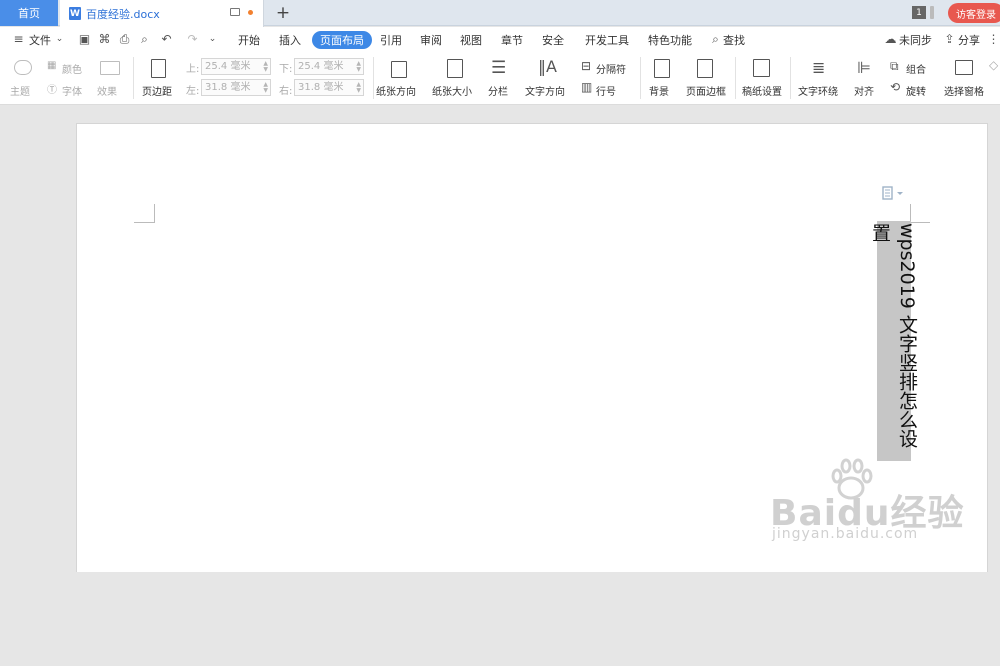  I want to click on text-wrap-button: 文字环绕, so click(818, 90).